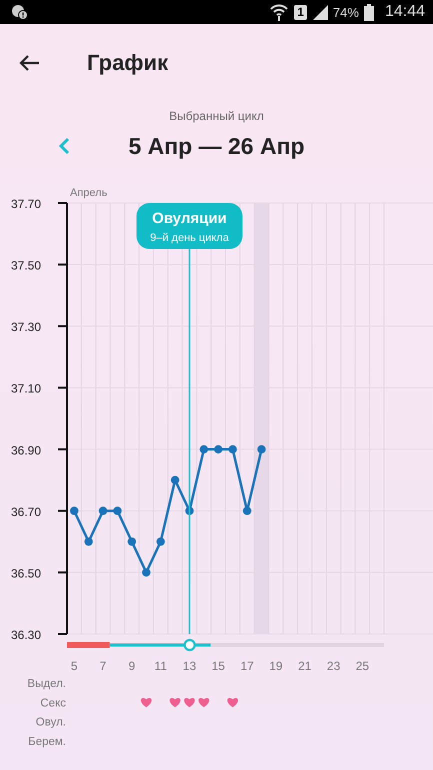 This screenshot has height=770, width=433. What do you see at coordinates (51, 722) in the screenshot?
I see `row-label: Овул.` at bounding box center [51, 722].